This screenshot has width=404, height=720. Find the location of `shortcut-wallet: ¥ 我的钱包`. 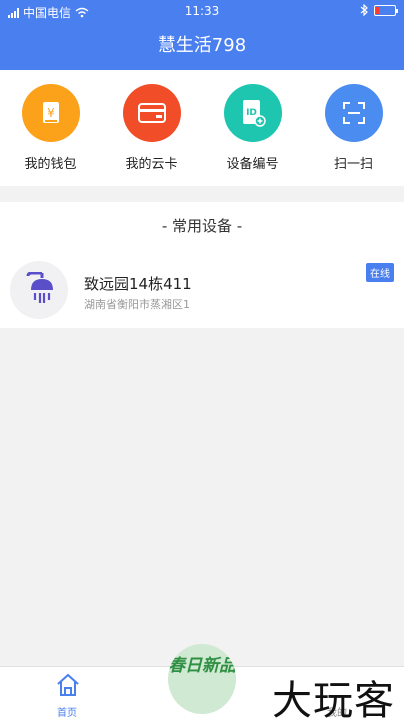

shortcut-wallet: ¥ 我的钱包 is located at coordinates (50, 128).